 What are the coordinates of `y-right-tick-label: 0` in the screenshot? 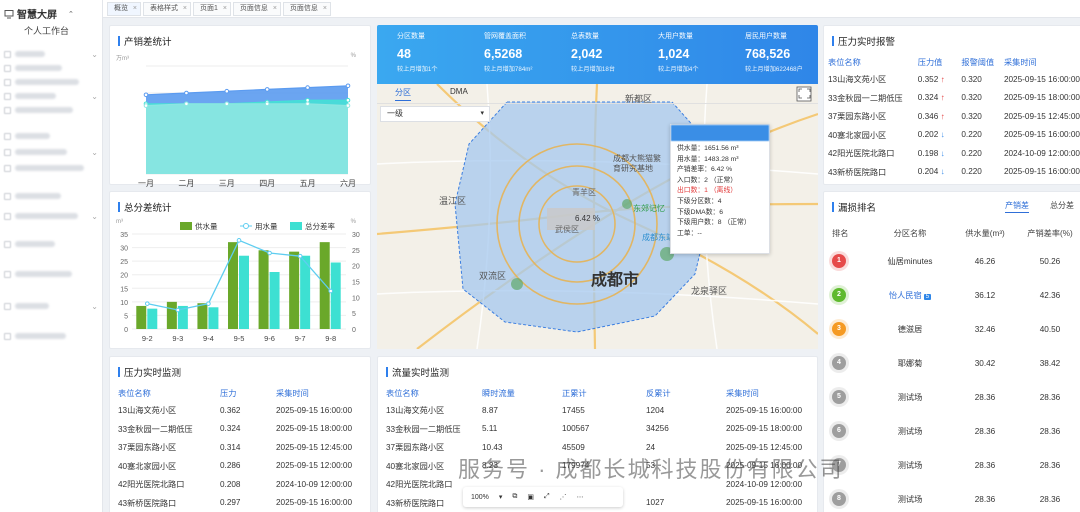 It's located at (354, 330).